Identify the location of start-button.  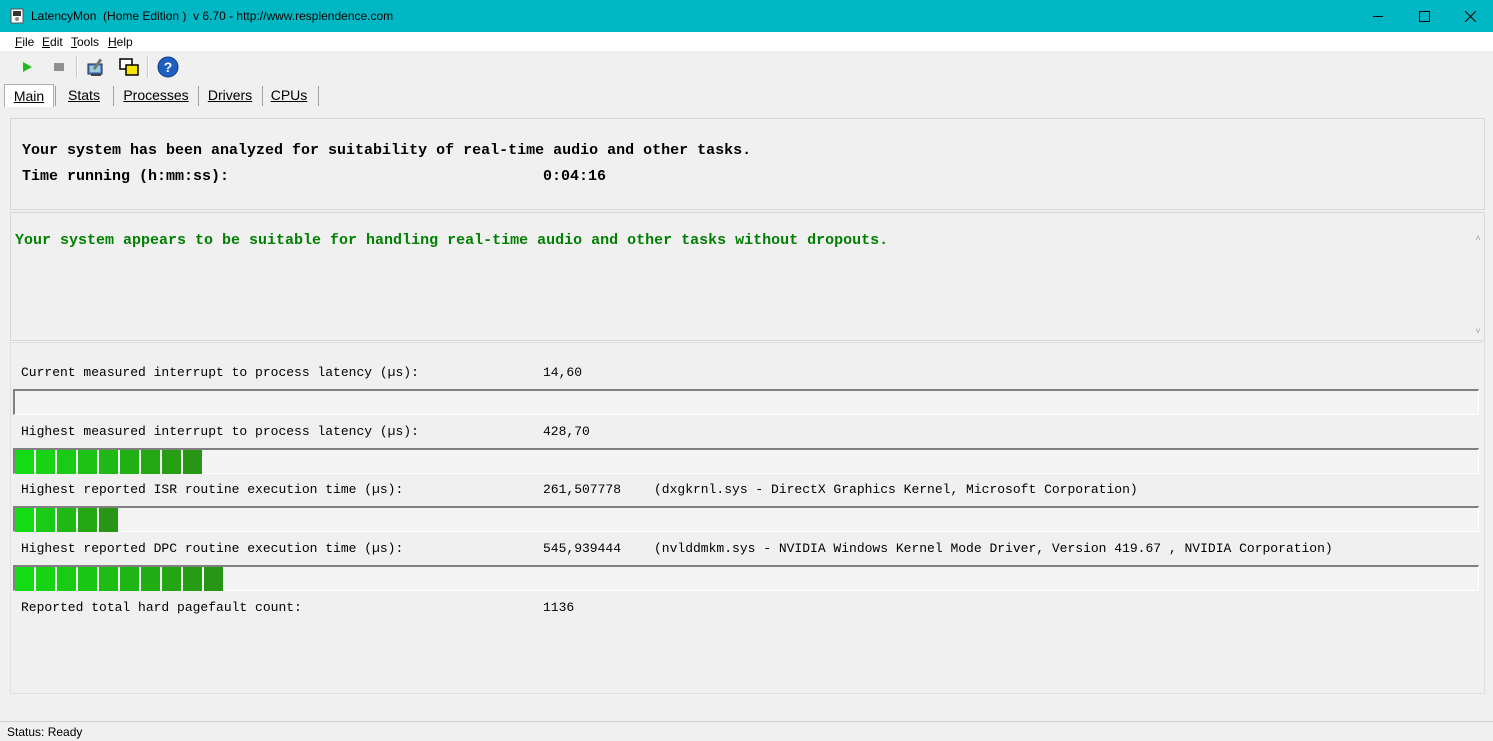
(27, 67).